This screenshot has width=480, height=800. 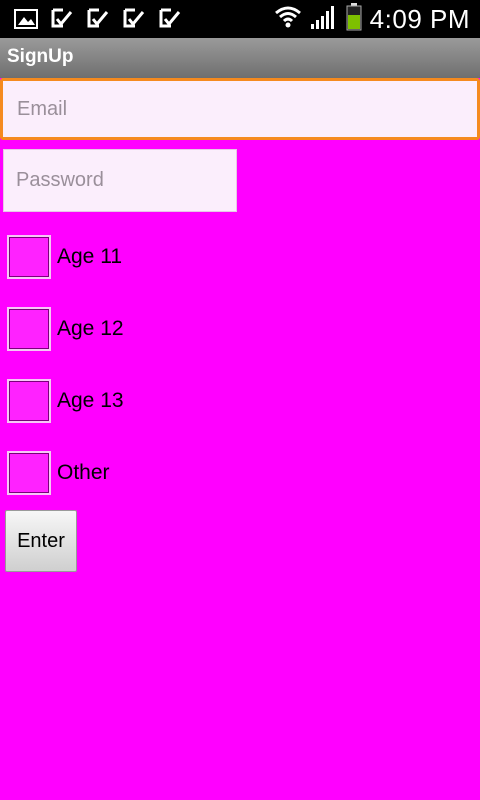 I want to click on checkbox-label: Other, so click(x=83, y=472).